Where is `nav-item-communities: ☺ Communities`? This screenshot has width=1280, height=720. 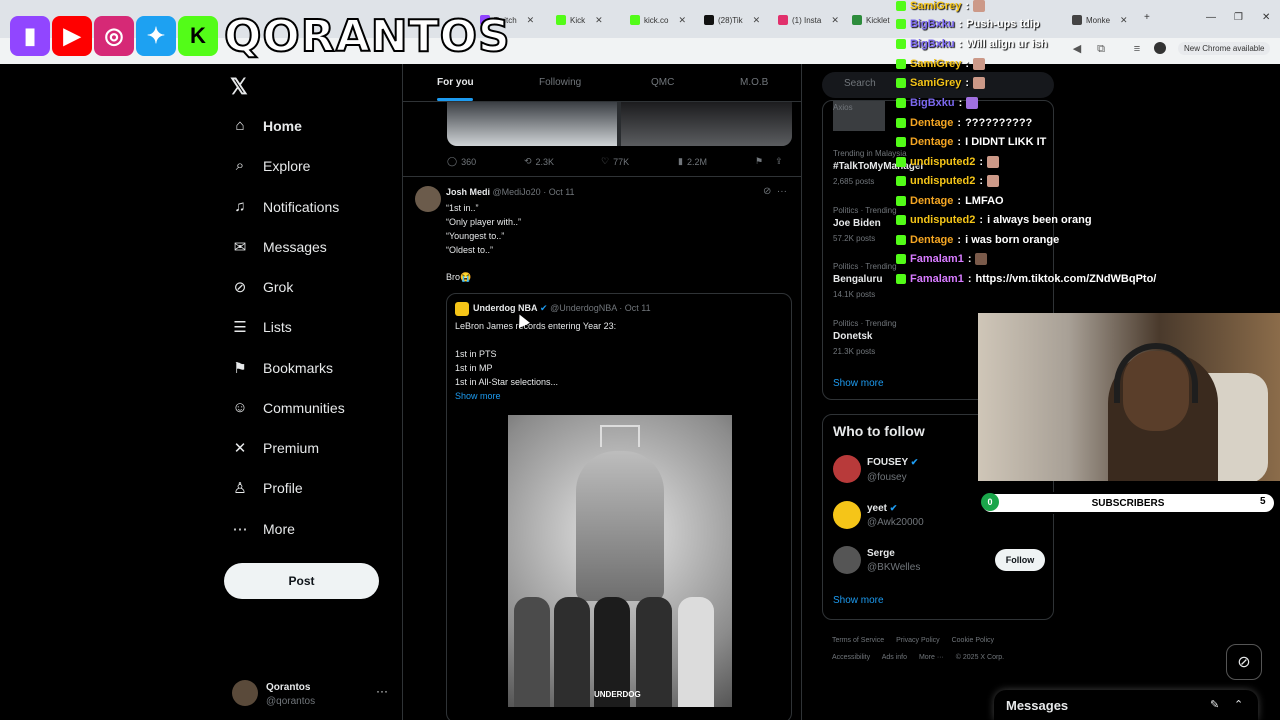 nav-item-communities: ☺ Communities is located at coordinates (287, 407).